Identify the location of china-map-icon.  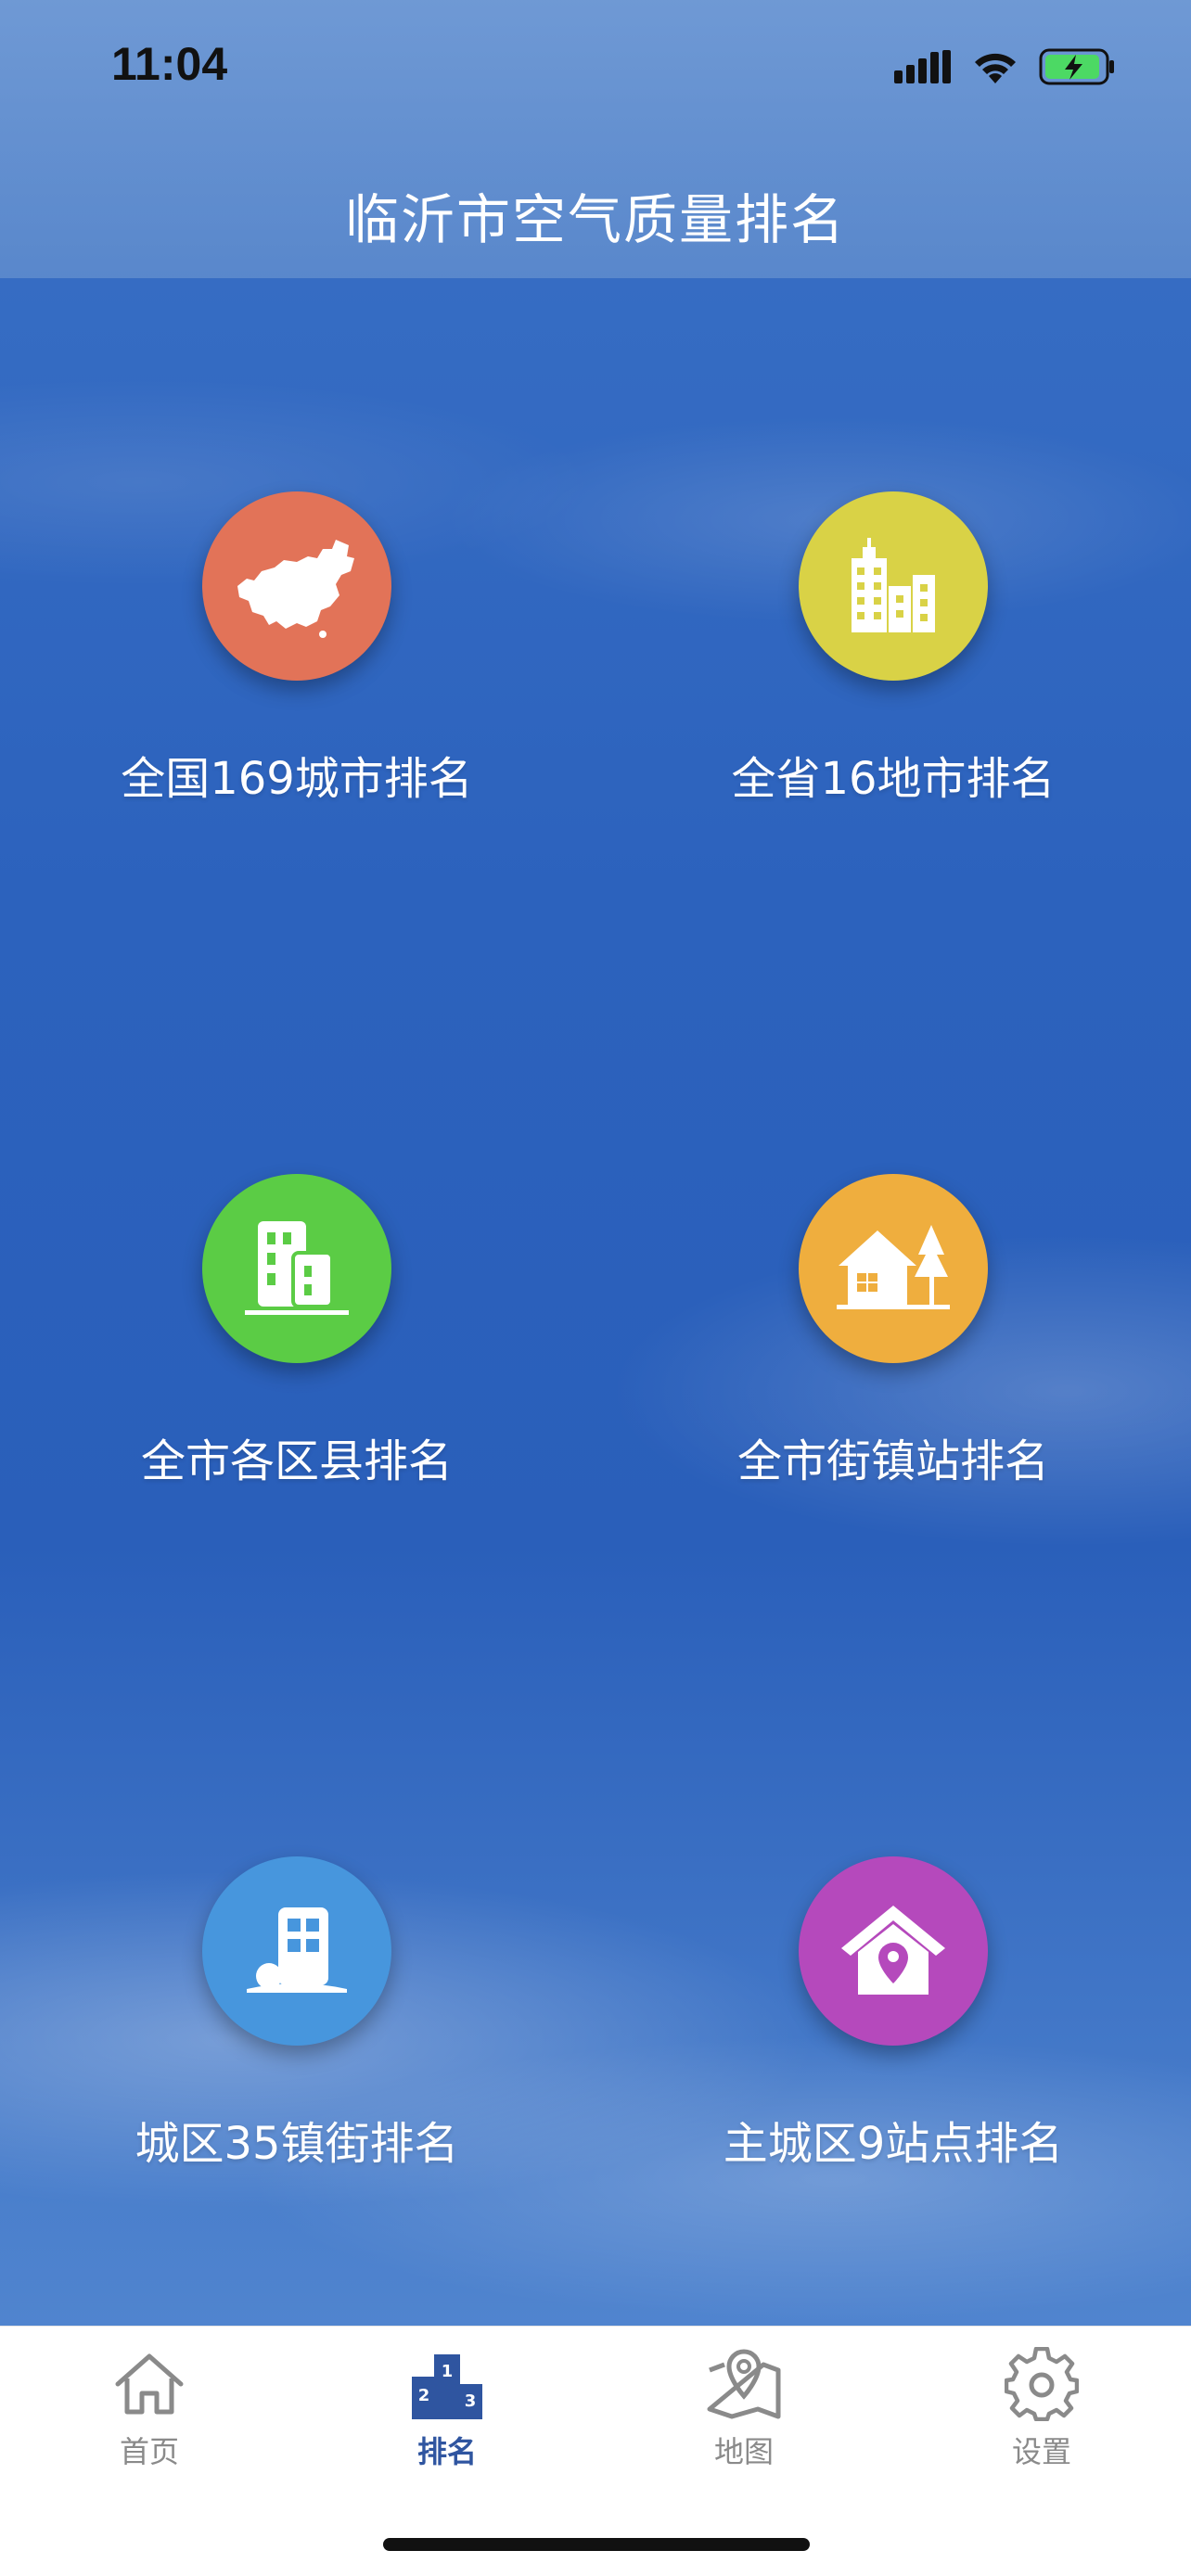
(296, 589).